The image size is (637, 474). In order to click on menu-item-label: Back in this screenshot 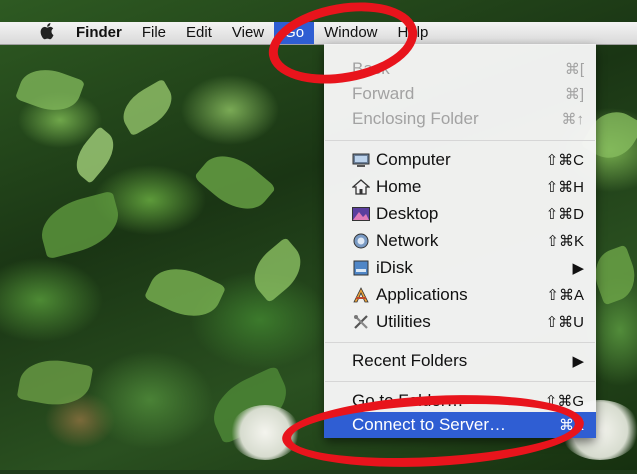, I will do `click(371, 68)`.